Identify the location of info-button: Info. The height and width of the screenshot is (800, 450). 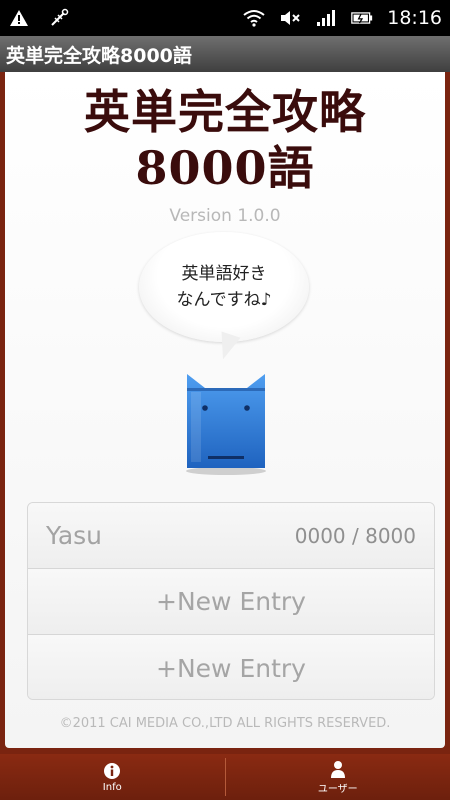
(112, 777).